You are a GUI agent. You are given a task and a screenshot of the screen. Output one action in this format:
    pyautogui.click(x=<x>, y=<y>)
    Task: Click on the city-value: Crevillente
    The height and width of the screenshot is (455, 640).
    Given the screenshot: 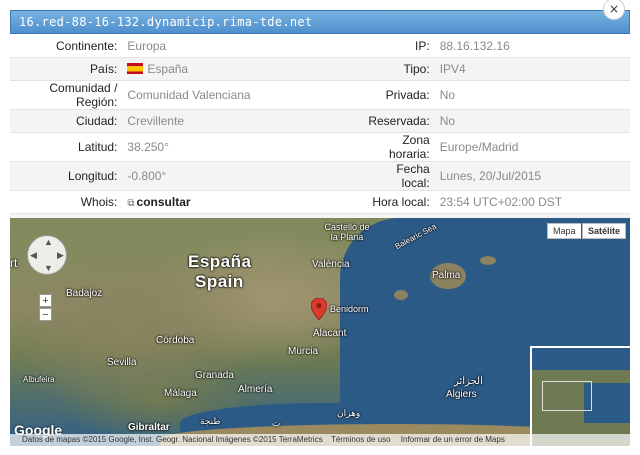 What is the action you would take?
    pyautogui.click(x=247, y=121)
    